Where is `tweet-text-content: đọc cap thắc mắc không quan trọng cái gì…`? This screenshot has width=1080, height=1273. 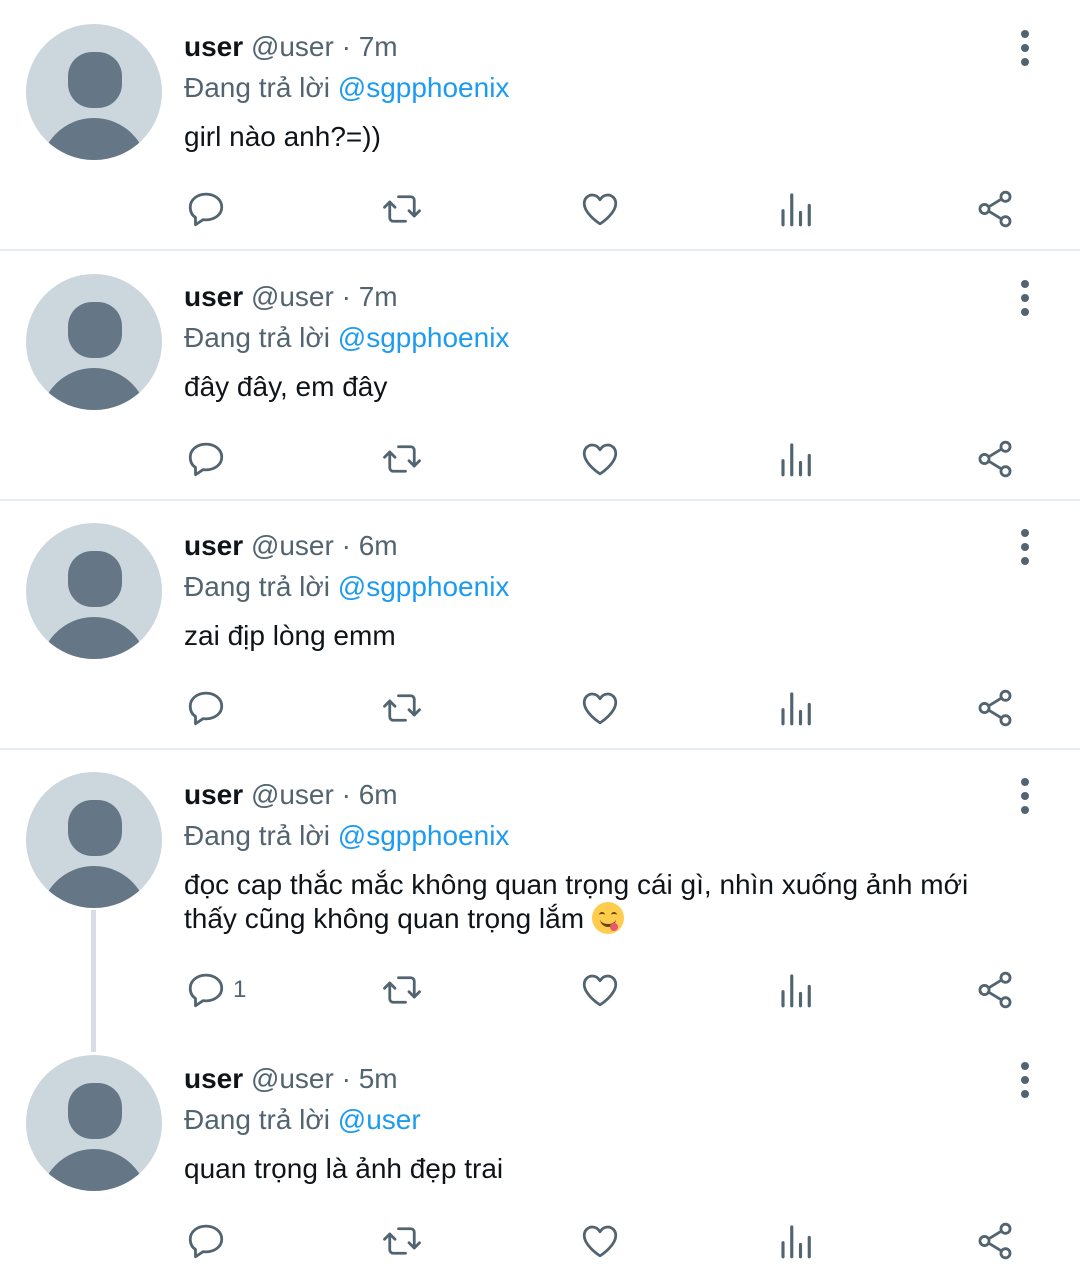
tweet-text-content: đọc cap thắc mắc không quan trọng cái gì… is located at coordinates (576, 901).